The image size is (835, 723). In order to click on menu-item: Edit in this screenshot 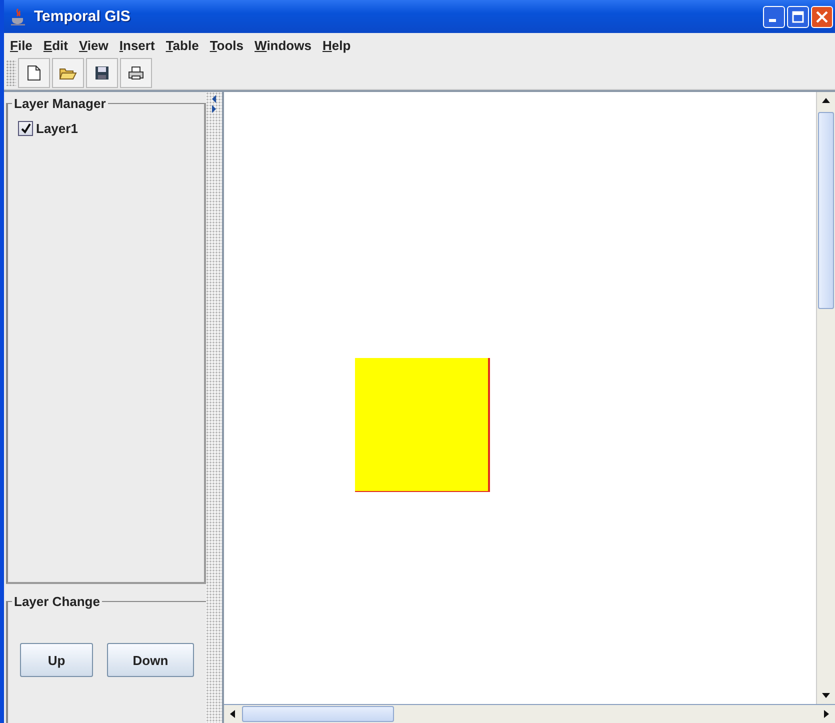, I will do `click(57, 45)`.